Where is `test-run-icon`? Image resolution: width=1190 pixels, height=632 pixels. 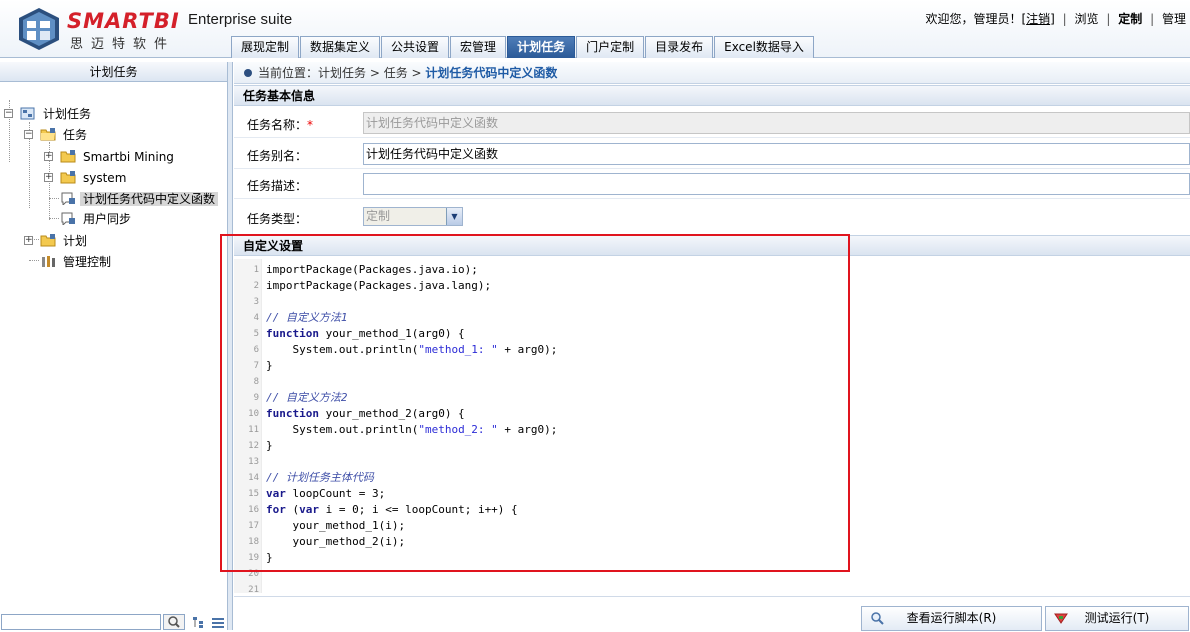
test-run-icon is located at coordinates (1061, 618).